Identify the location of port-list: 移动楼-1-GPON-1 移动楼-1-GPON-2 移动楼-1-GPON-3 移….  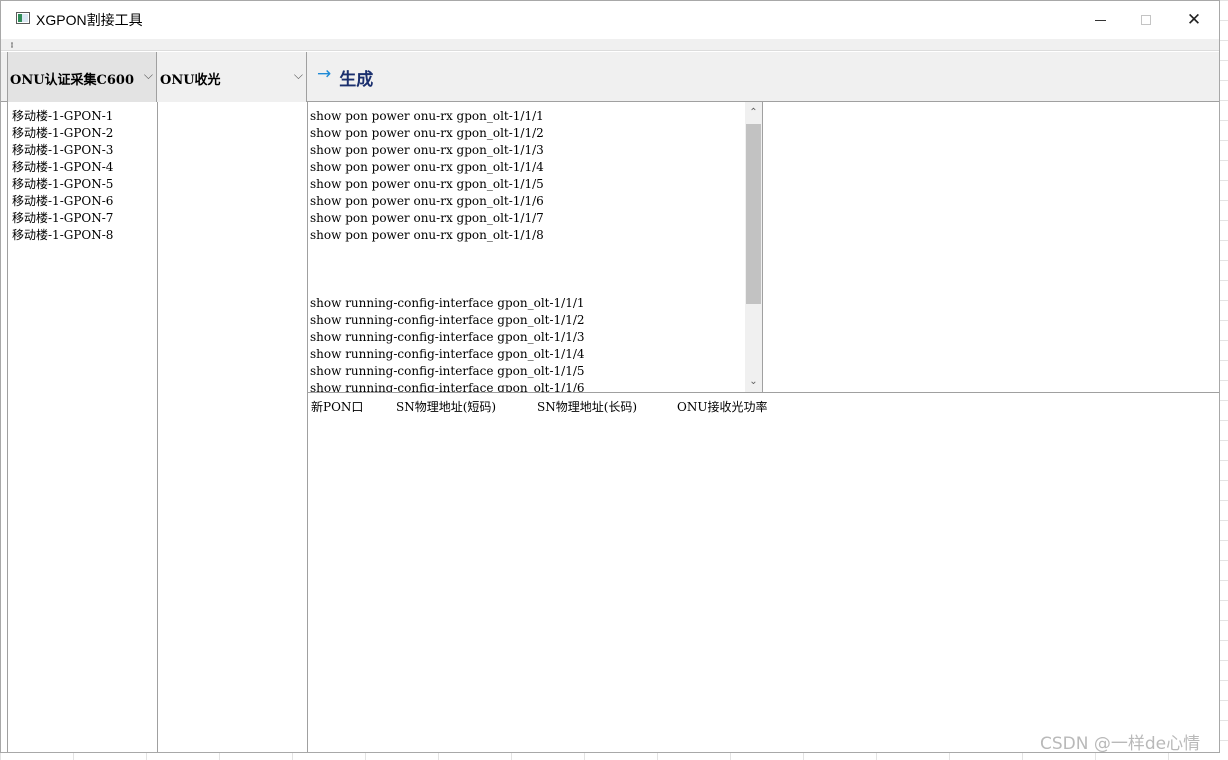
(83, 427).